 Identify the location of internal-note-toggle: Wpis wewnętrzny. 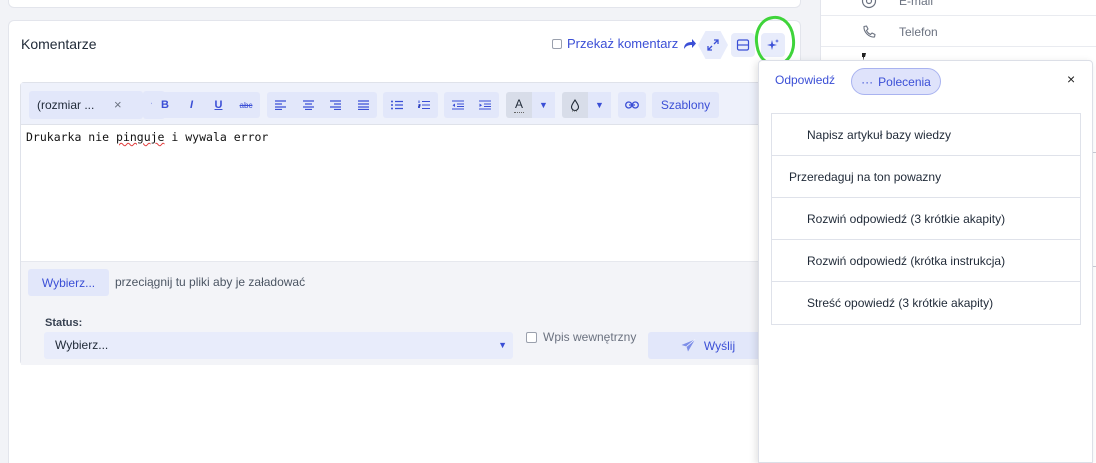
(581, 337).